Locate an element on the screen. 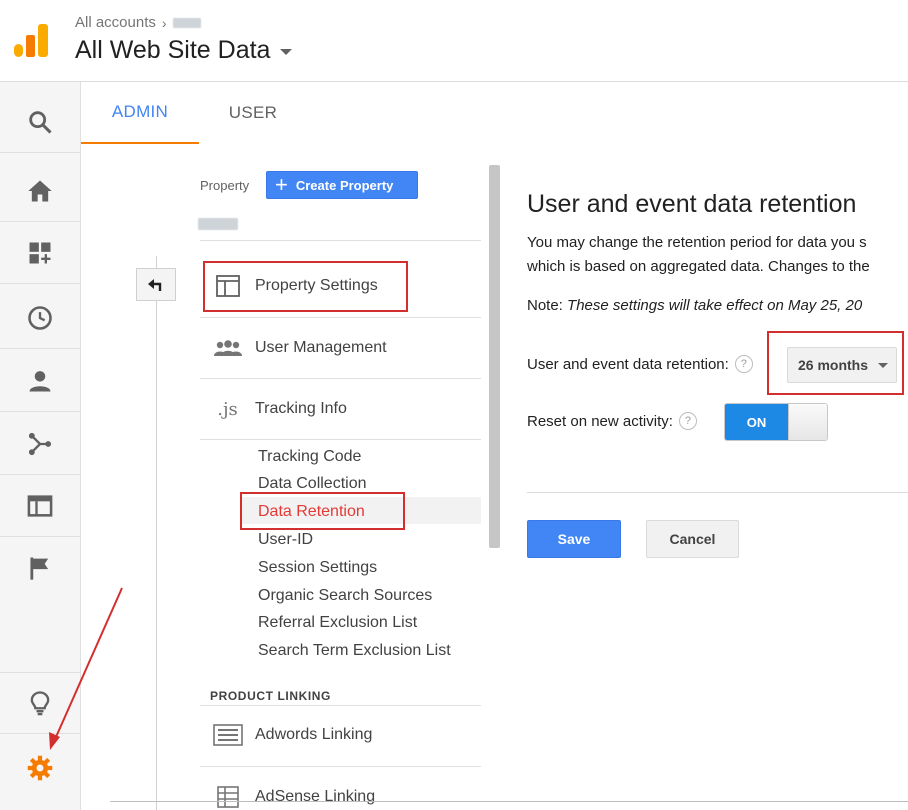 The image size is (908, 810). retention-field: User and event data retention: ? is located at coordinates (640, 364).